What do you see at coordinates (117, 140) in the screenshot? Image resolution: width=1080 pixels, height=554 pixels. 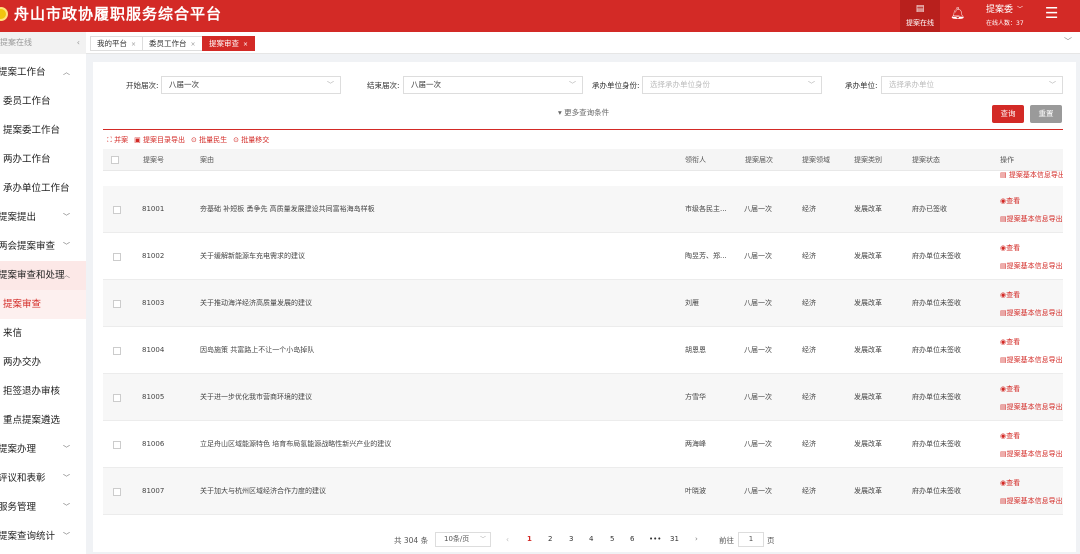 I see `merge-button: ⛶ 并案` at bounding box center [117, 140].